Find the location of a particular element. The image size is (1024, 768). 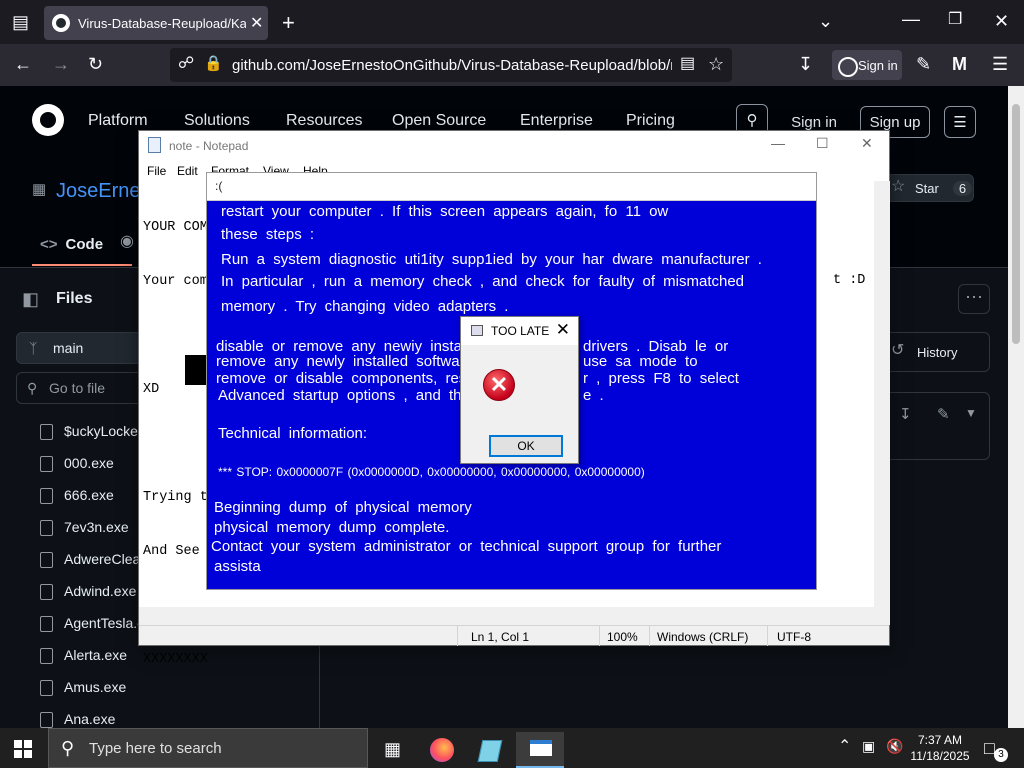

issues-icon: ◉ is located at coordinates (127, 242).